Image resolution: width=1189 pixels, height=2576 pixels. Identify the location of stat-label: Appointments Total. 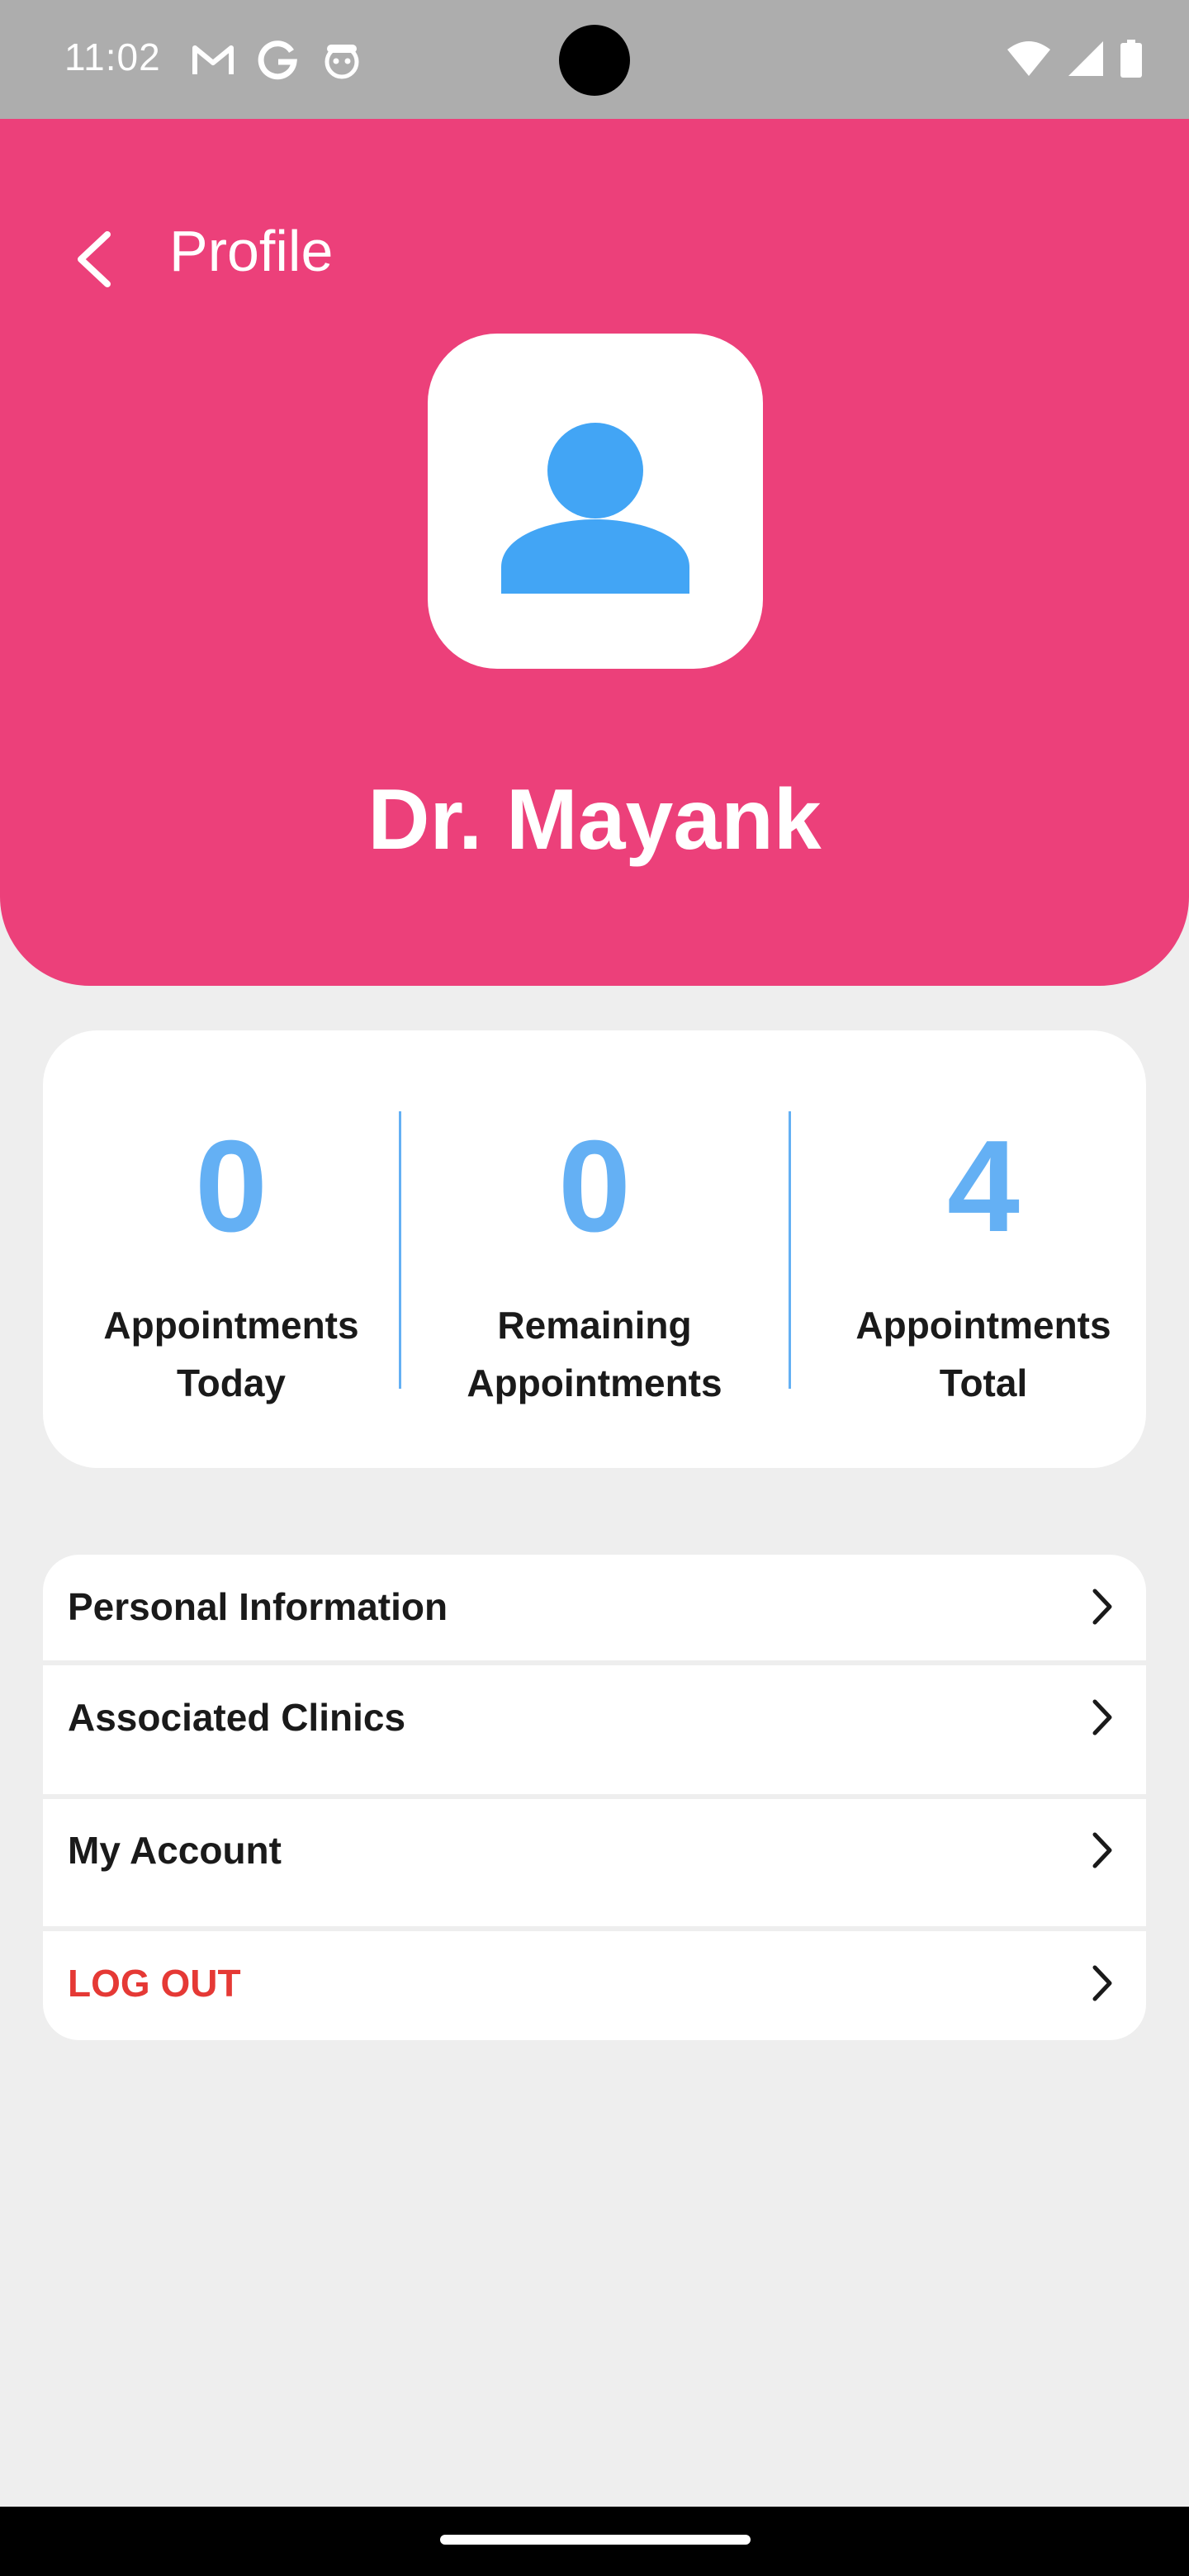
(983, 1354).